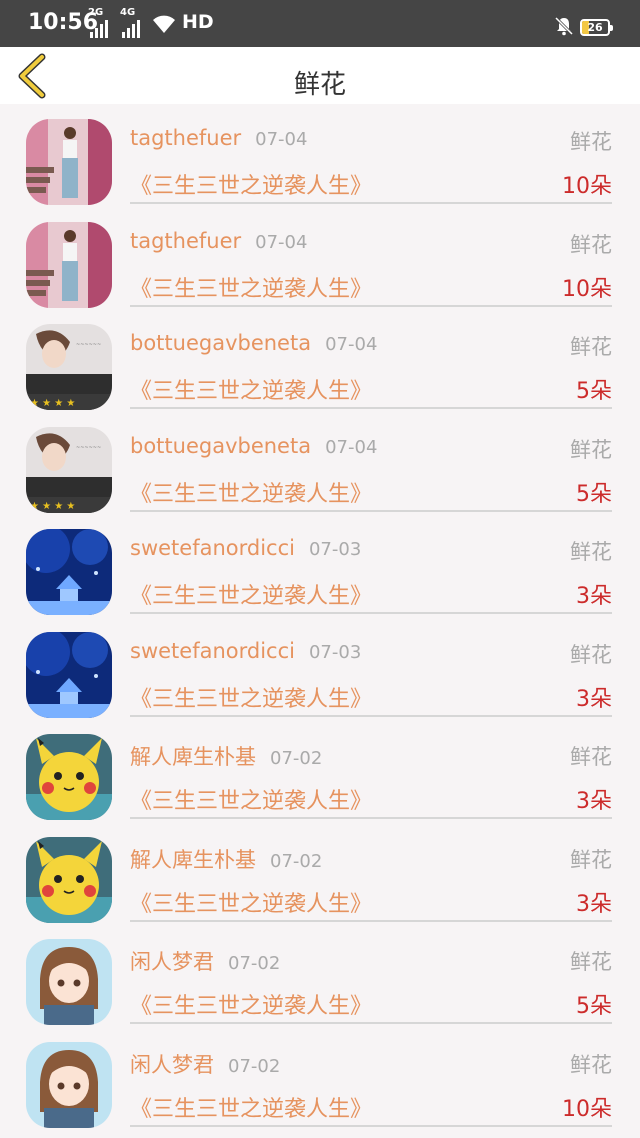  I want to click on username-line: tagthefuer 07-04, so click(218, 138).